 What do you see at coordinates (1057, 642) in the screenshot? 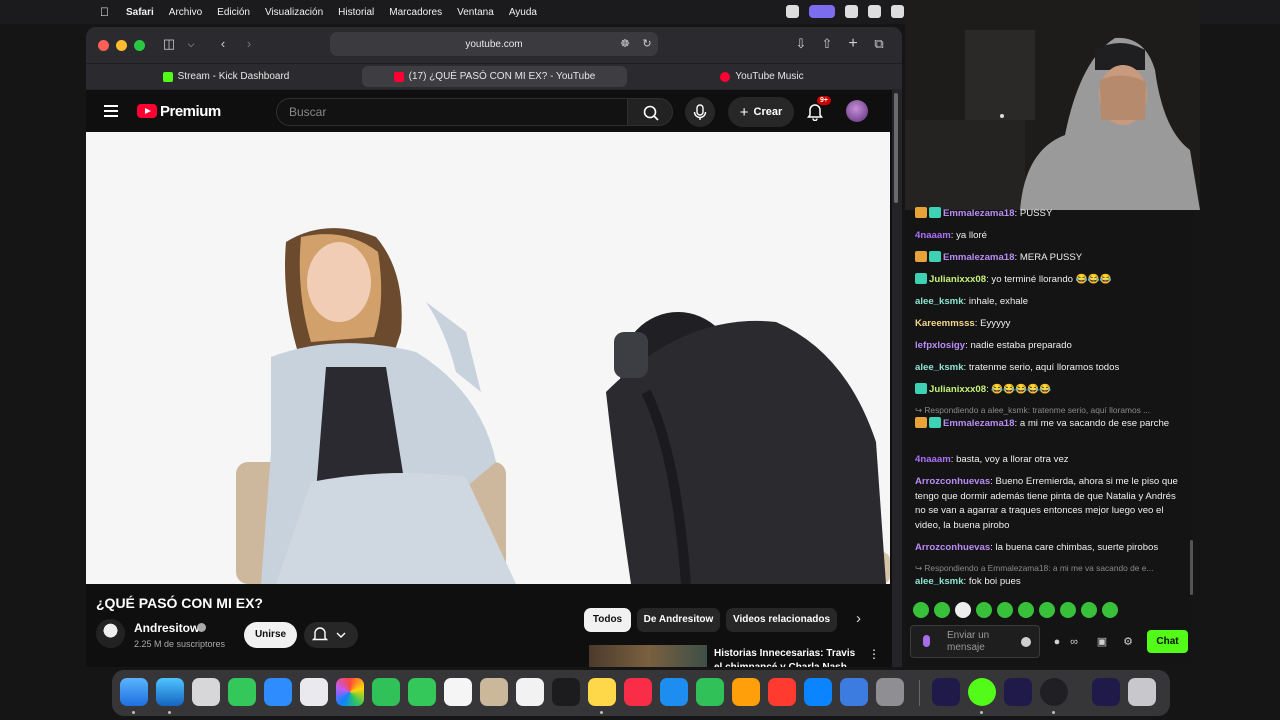
I see `share-icon: ●` at bounding box center [1057, 642].